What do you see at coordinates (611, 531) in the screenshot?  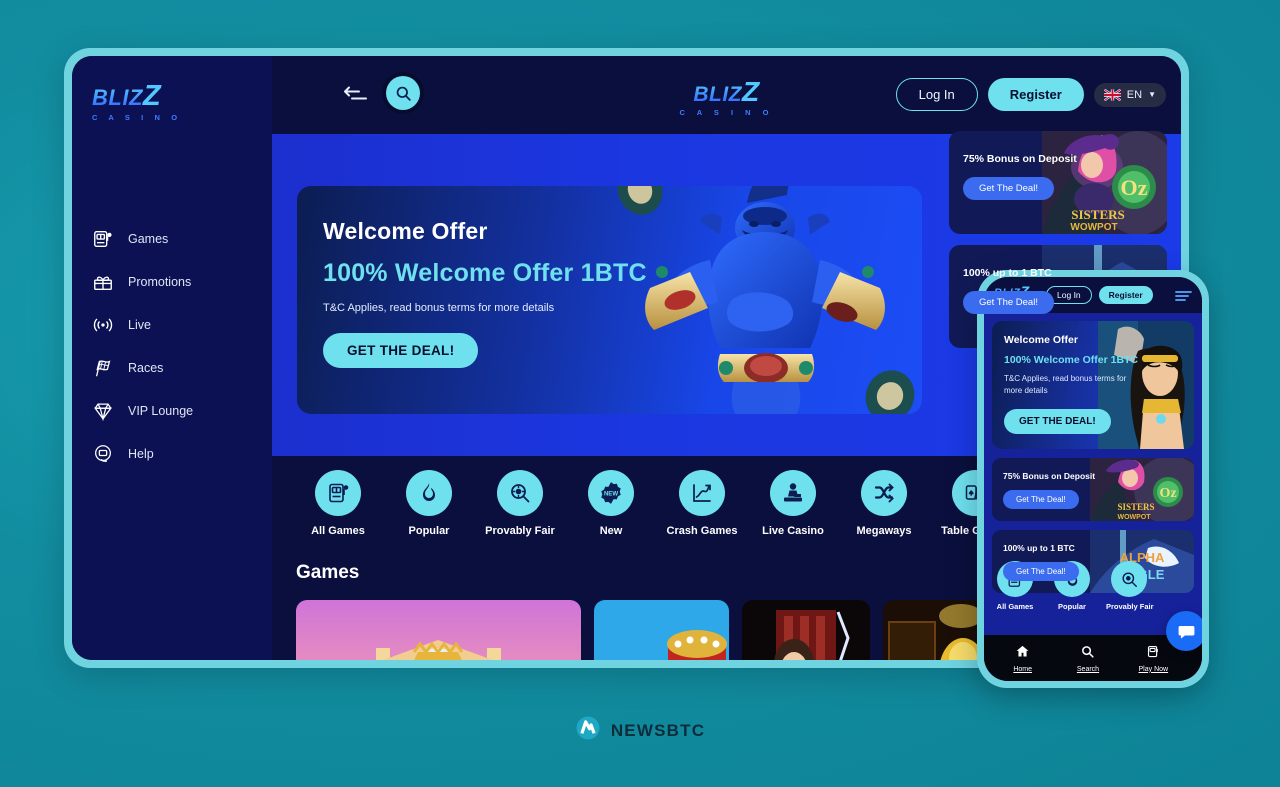 I see `category-label: New` at bounding box center [611, 531].